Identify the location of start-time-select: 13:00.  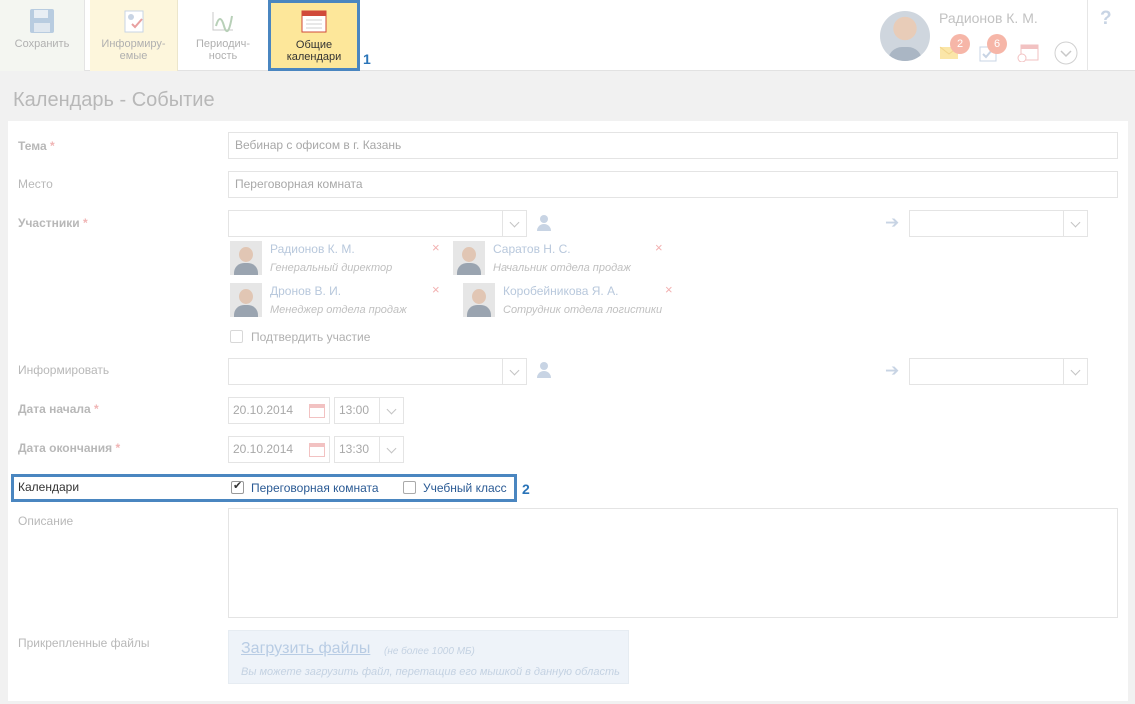
(369, 410).